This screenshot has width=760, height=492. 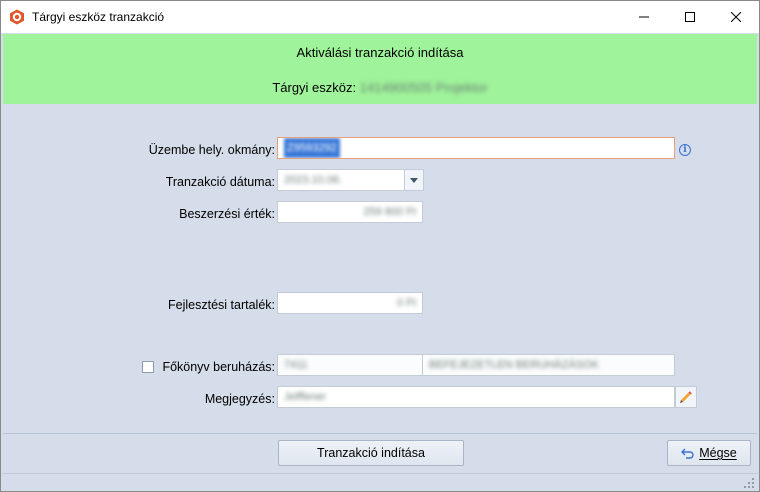 What do you see at coordinates (314, 87) in the screenshot?
I see `asset-label: Tárgyi eszköz:` at bounding box center [314, 87].